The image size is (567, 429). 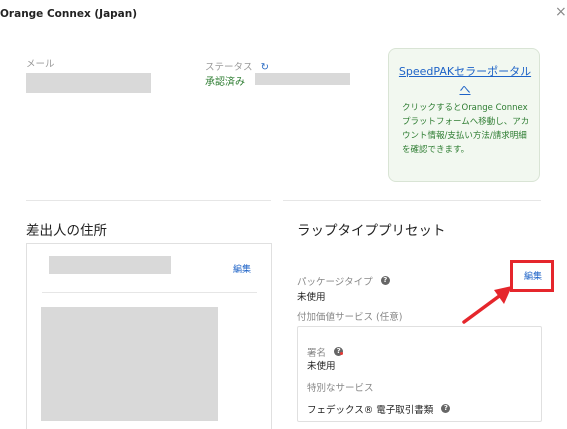 What do you see at coordinates (242, 268) in the screenshot?
I see `sender-edit-link: 編集` at bounding box center [242, 268].